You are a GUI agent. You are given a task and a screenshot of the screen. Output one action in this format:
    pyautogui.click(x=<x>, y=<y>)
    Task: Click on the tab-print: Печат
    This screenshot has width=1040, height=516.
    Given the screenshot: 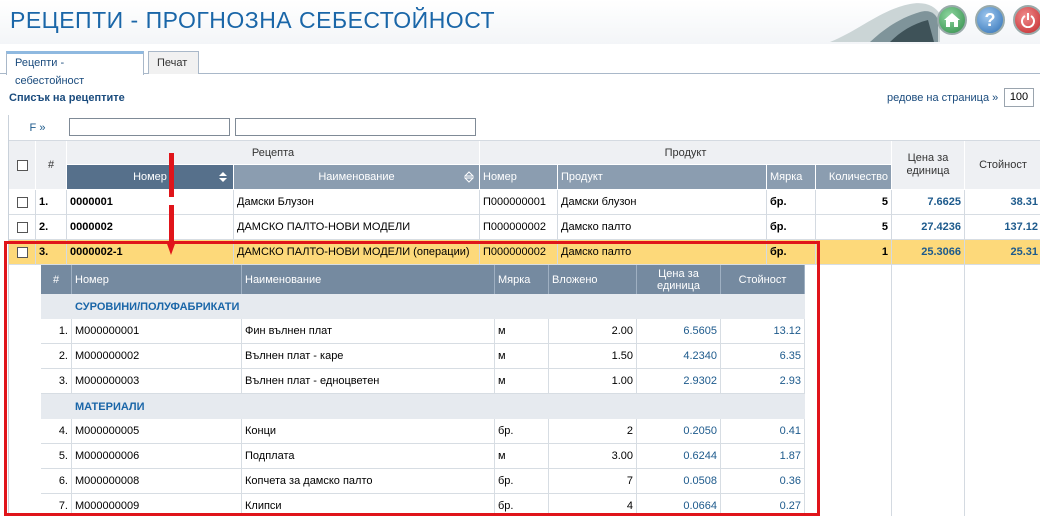 What is the action you would take?
    pyautogui.click(x=173, y=62)
    